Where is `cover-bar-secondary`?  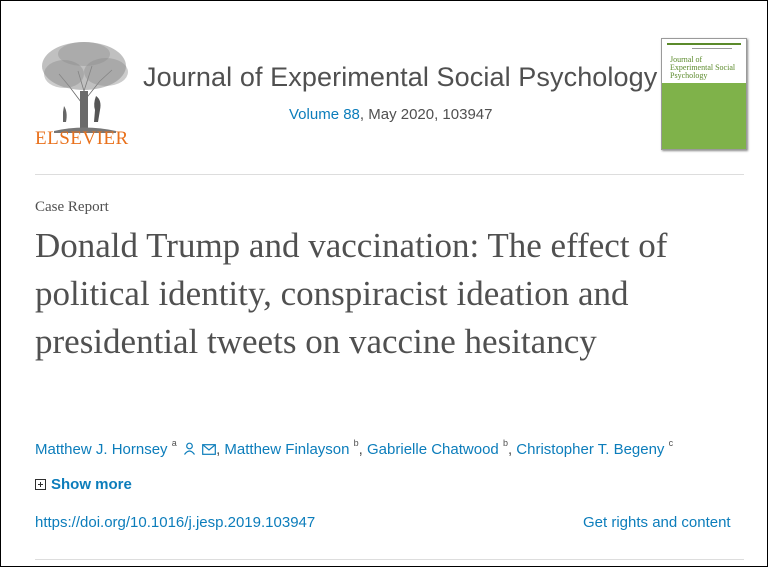
cover-bar-secondary is located at coordinates (712, 48).